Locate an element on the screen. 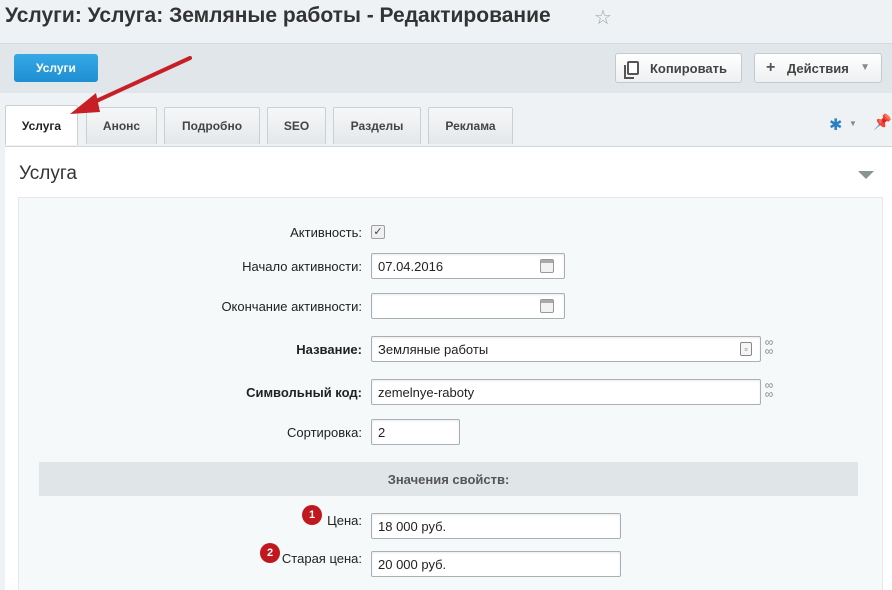  chevron-down-icon: ▼ is located at coordinates (865, 67).